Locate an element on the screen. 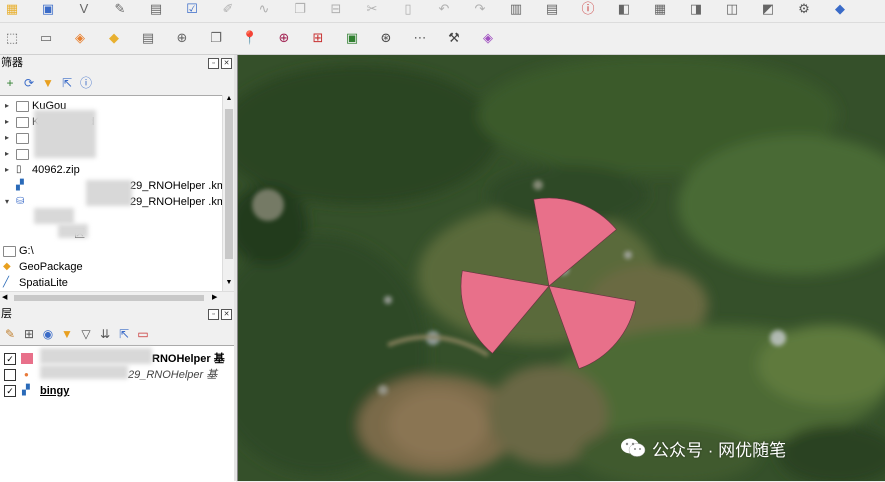  select-location-icon: ◆ is located at coordinates (114, 38).